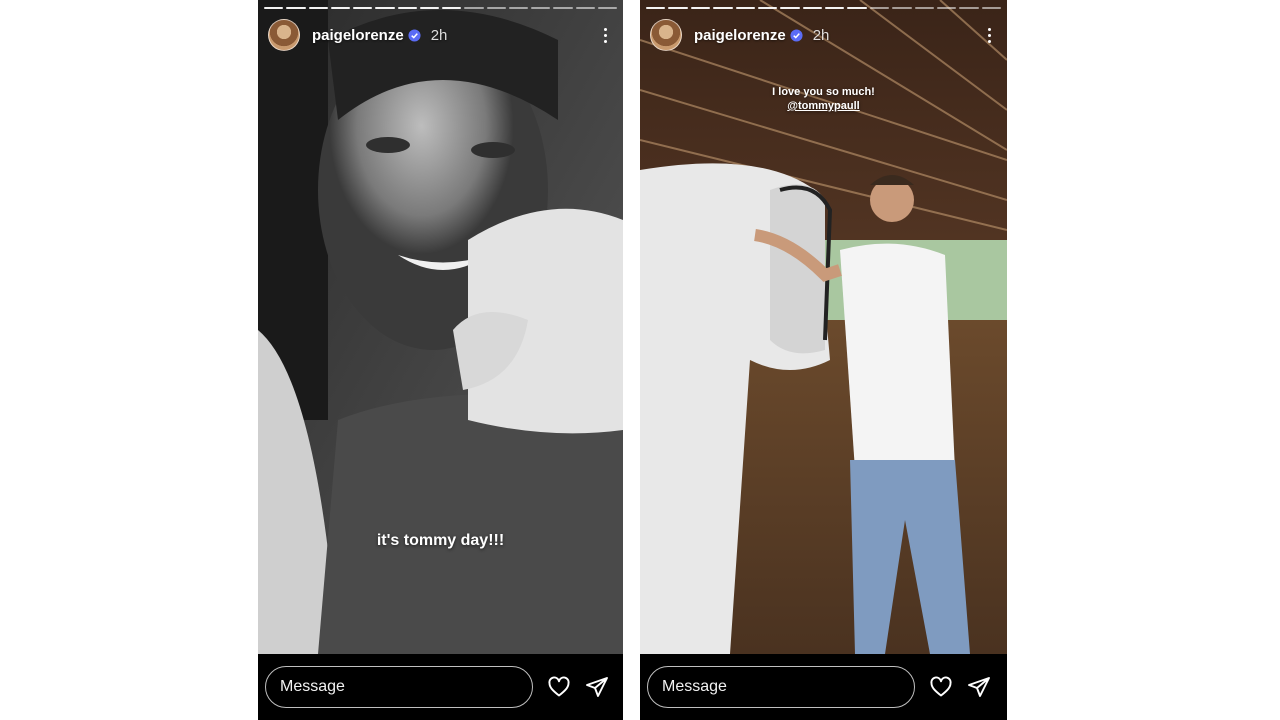 This screenshot has height=720, width=1280. Describe the element at coordinates (440, 540) in the screenshot. I see `story-caption: it's tommy day!!!` at that location.